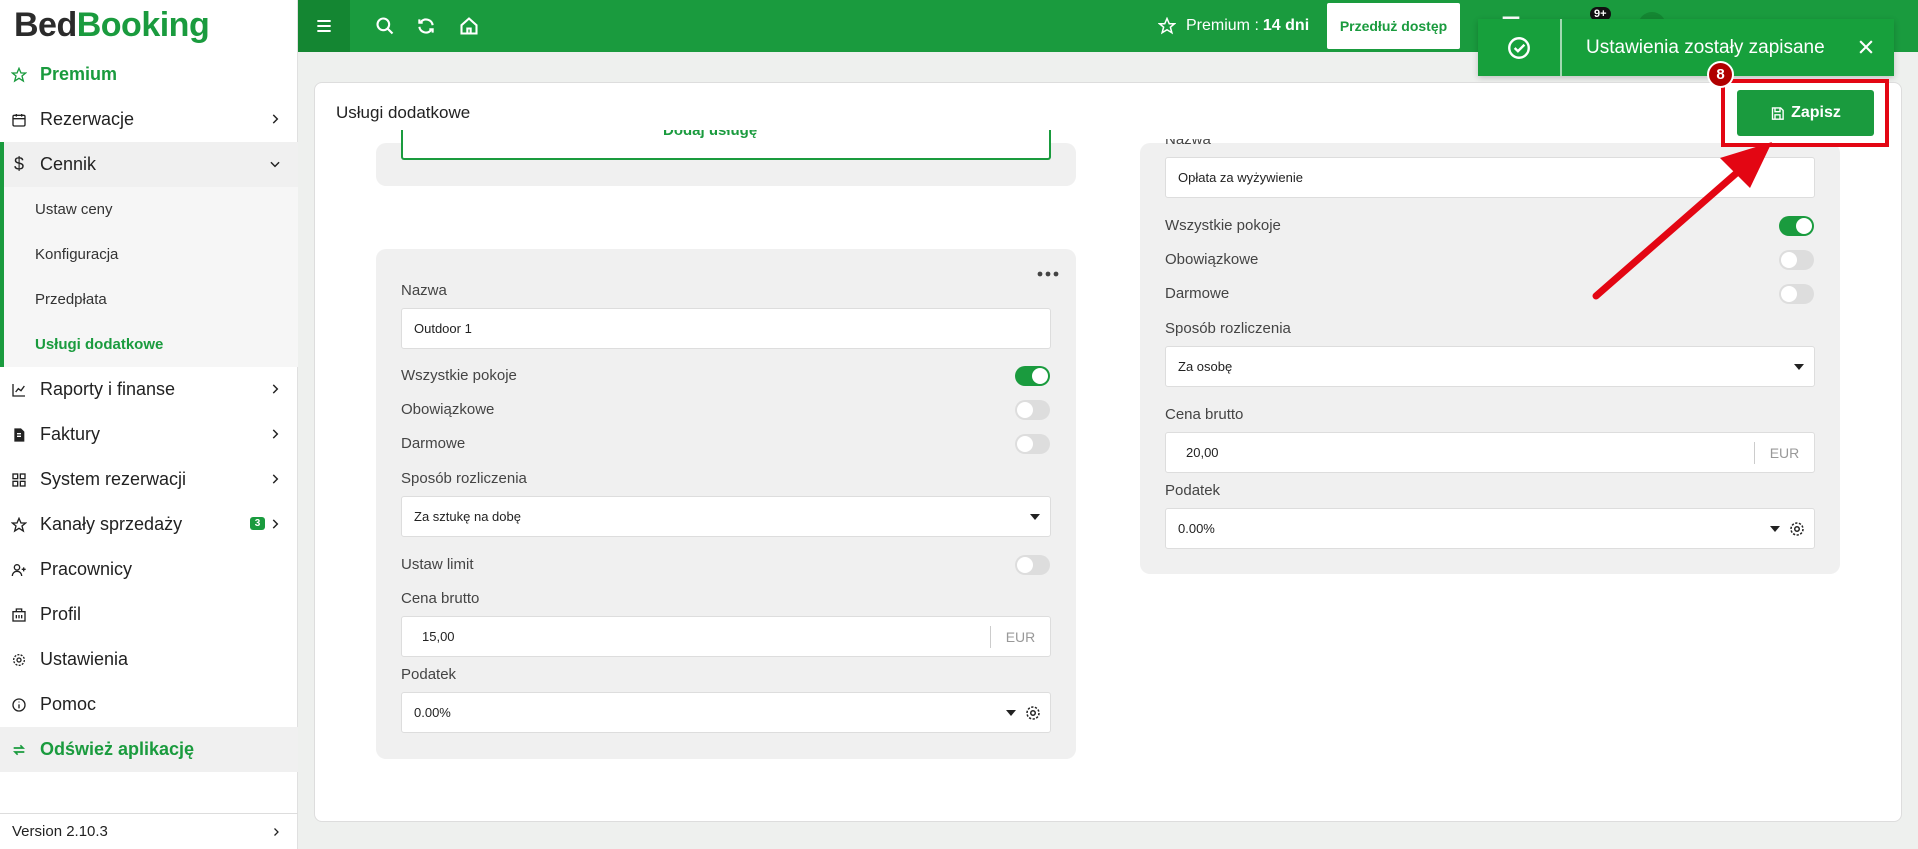  I want to click on sidebar-item-label: Ustawienia, so click(84, 659).